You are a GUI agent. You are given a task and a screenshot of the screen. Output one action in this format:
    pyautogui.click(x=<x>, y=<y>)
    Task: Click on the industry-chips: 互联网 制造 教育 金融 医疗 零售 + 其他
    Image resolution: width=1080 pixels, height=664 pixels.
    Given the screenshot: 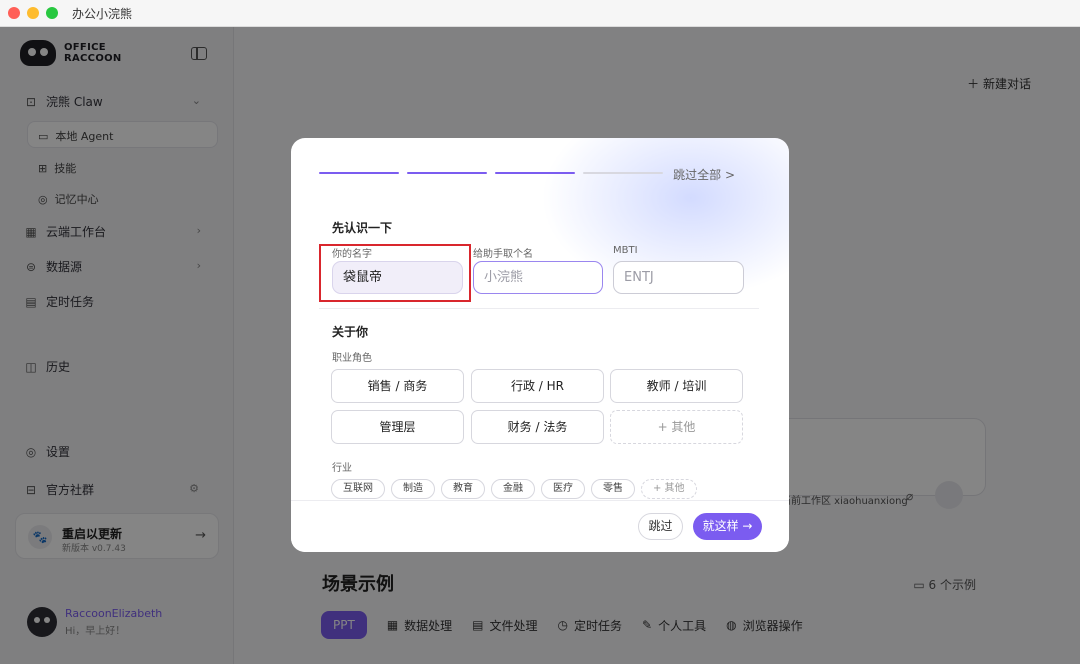 What is the action you would take?
    pyautogui.click(x=514, y=489)
    